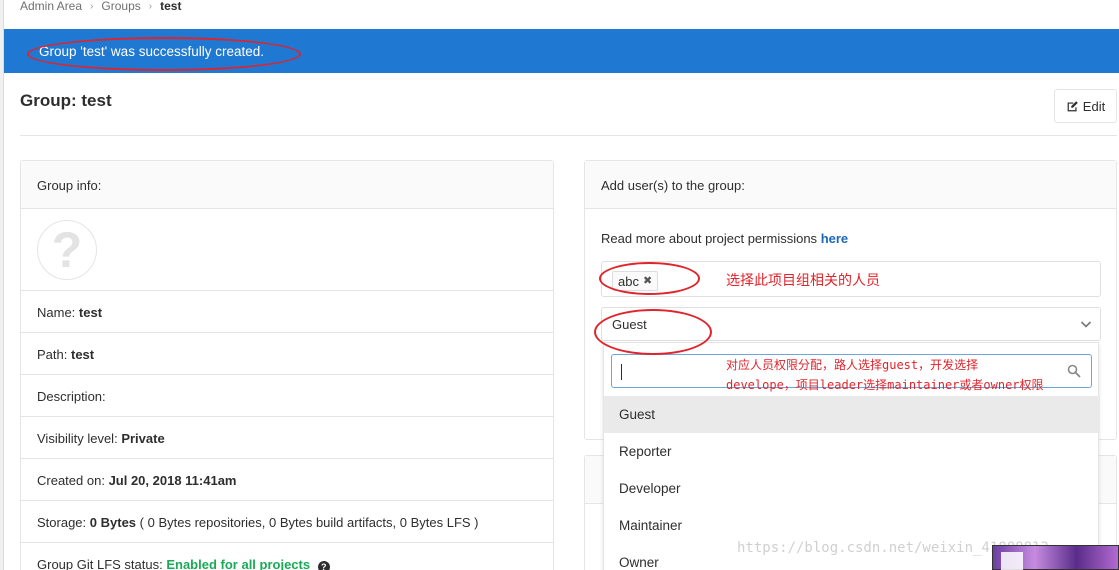  I want to click on info-label: Visibility level:, so click(77, 438).